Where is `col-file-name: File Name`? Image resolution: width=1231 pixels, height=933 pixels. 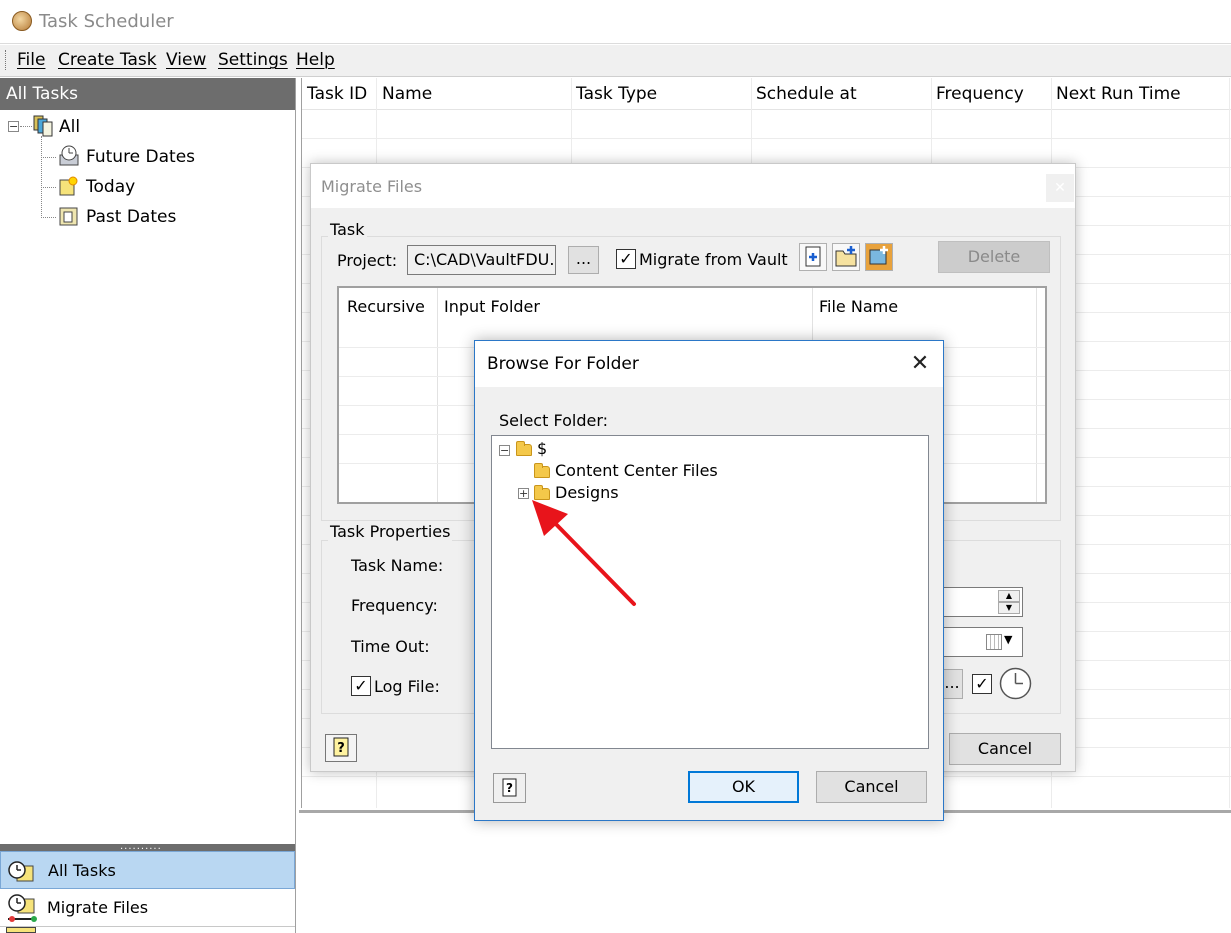 col-file-name: File Name is located at coordinates (858, 306).